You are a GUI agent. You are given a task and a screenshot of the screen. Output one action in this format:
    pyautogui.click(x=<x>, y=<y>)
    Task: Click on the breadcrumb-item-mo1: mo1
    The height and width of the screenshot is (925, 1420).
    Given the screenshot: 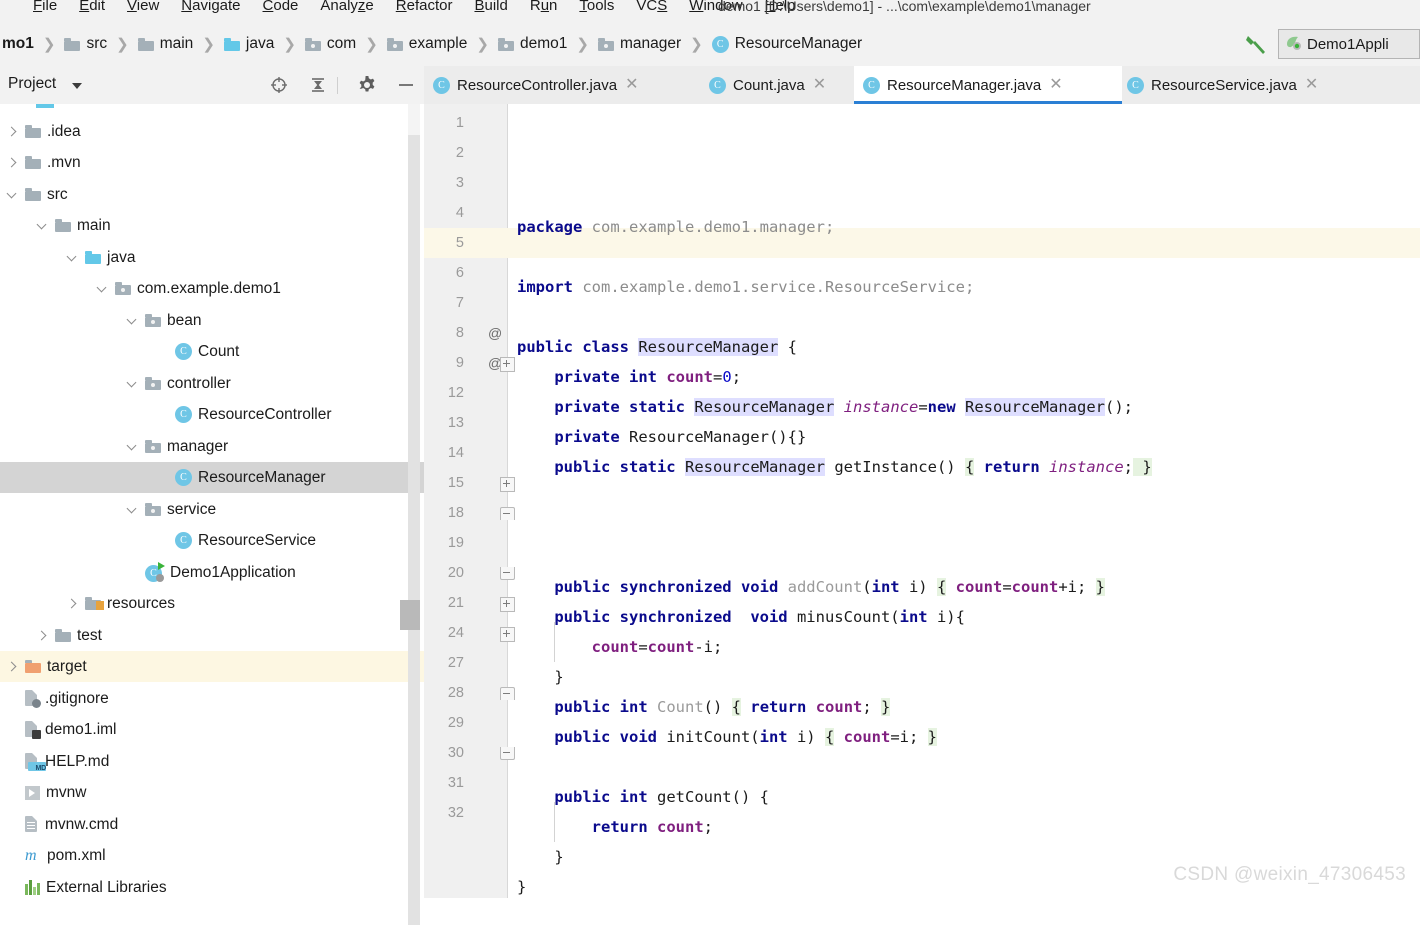 What is the action you would take?
    pyautogui.click(x=18, y=44)
    